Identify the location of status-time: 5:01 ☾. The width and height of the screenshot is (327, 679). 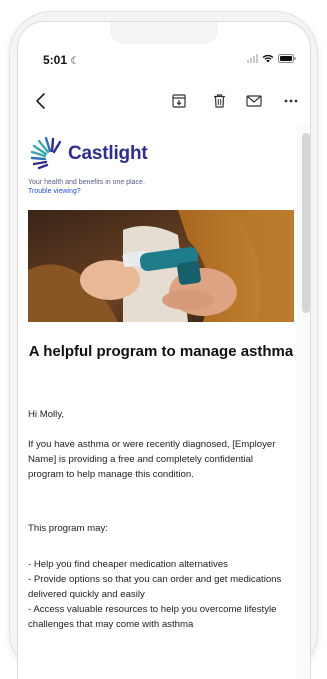
(61, 60).